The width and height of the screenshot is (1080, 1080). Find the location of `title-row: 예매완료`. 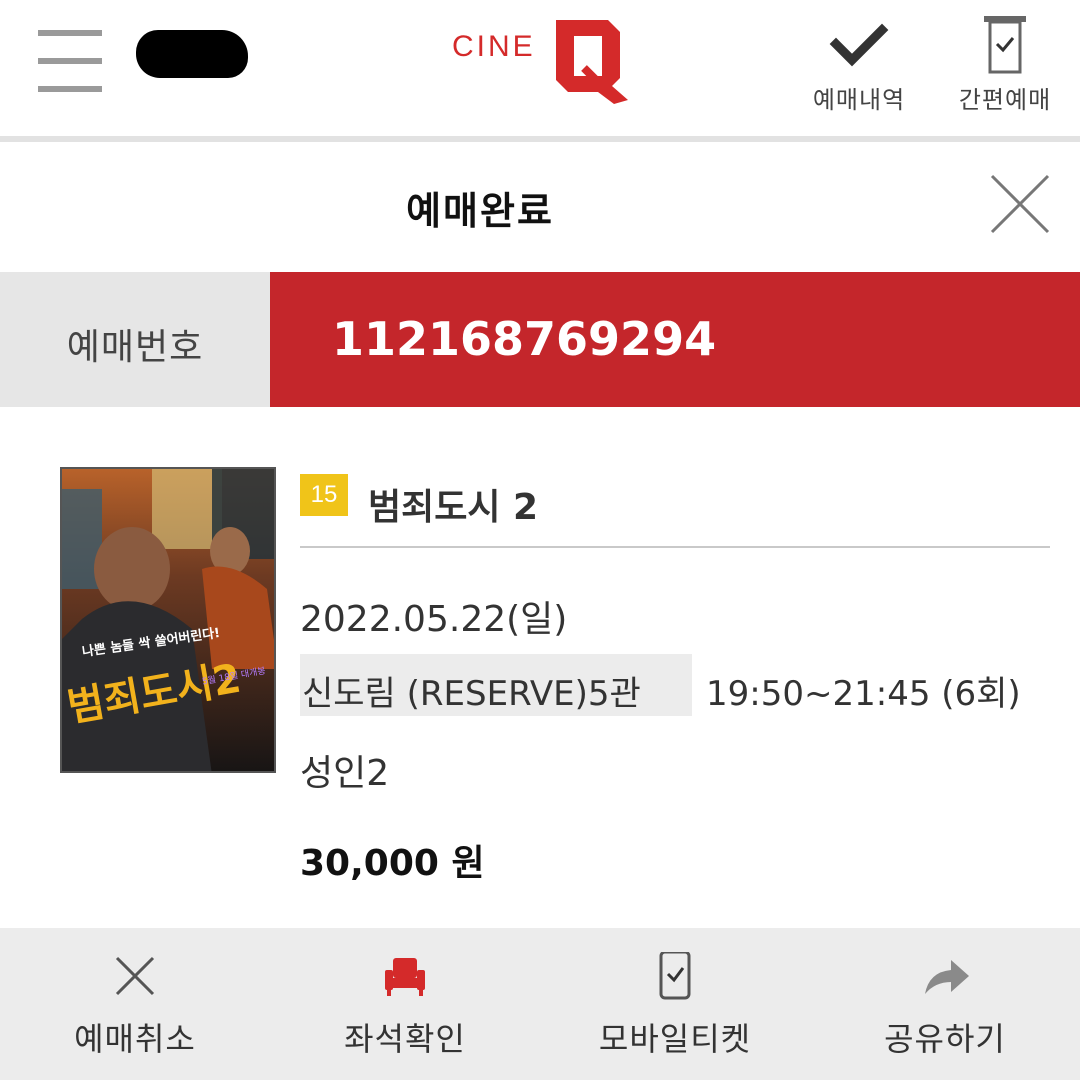

title-row: 예매완료 is located at coordinates (540, 207).